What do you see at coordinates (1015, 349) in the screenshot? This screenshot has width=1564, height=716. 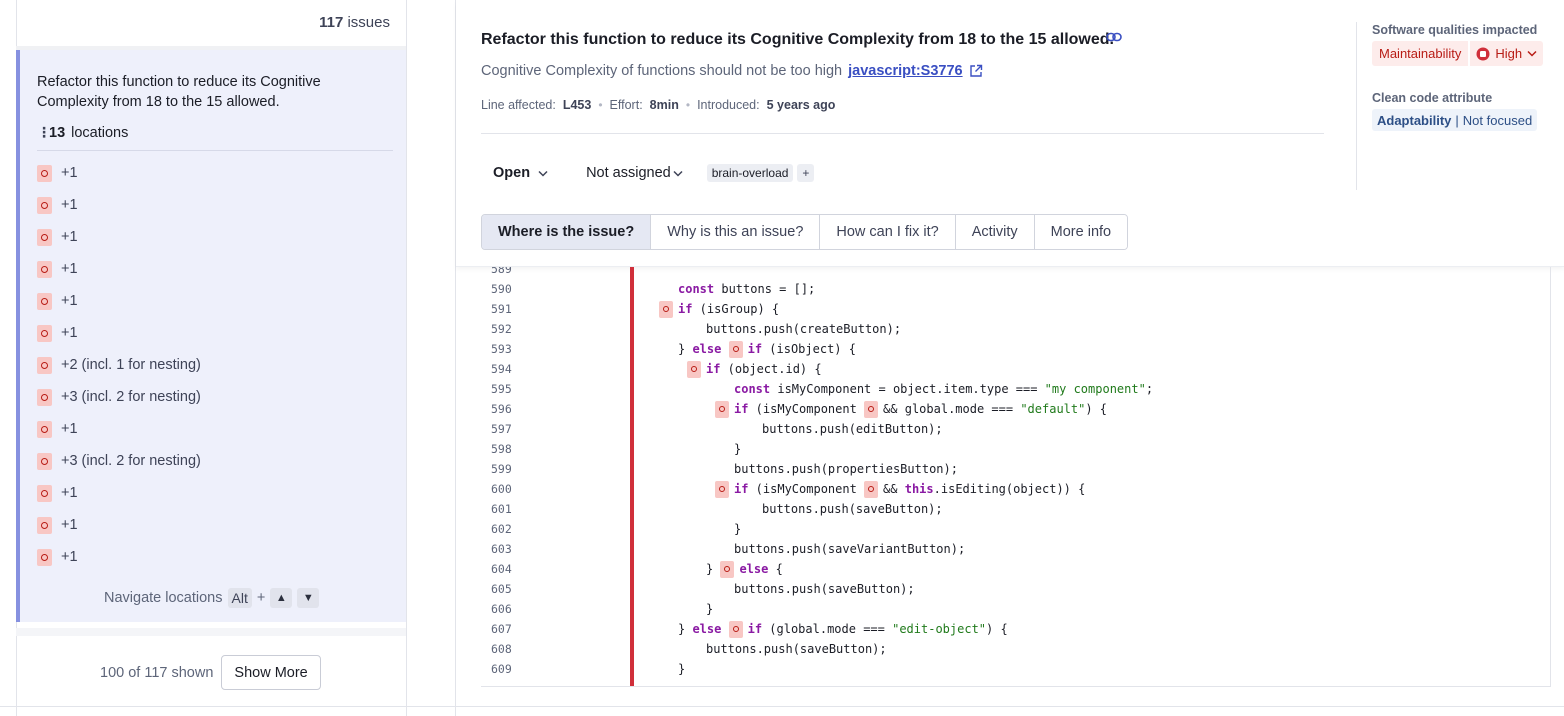 I see `code-line: 593} else if (isObject) {` at bounding box center [1015, 349].